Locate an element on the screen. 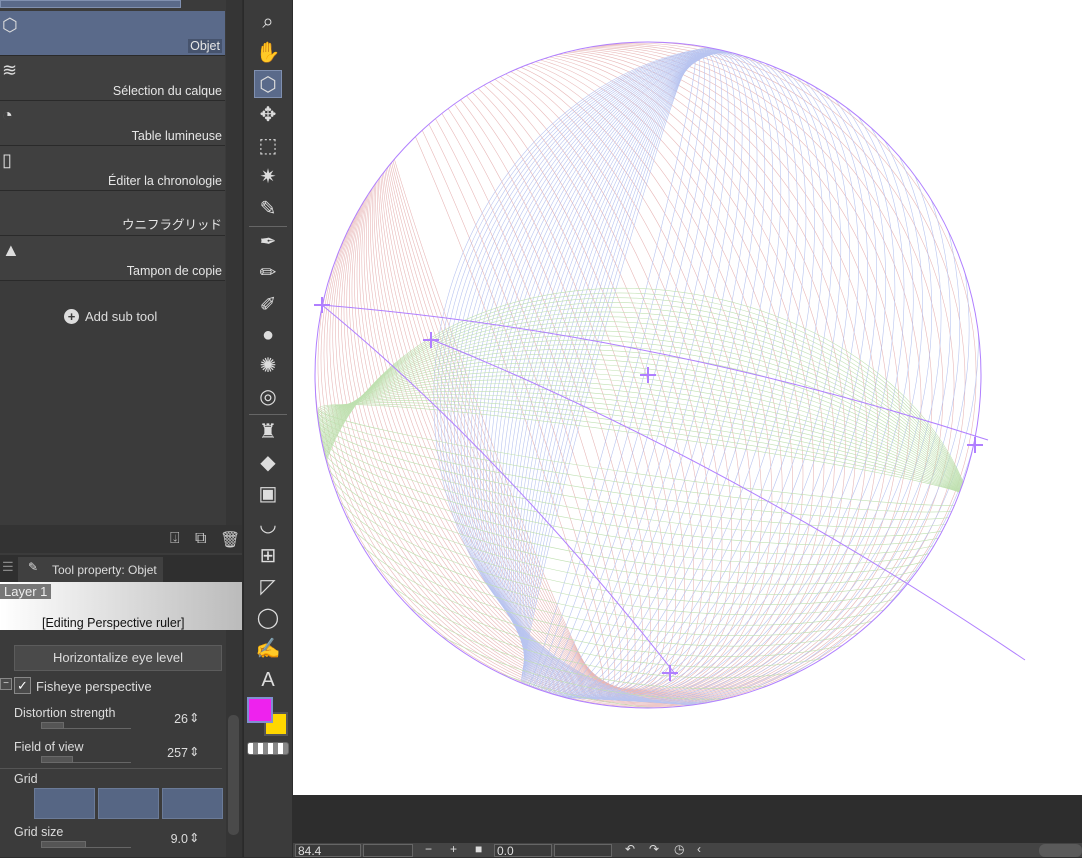 The height and width of the screenshot is (858, 1082). tool-bar: ⌕ ✋ ⬡ ✥ ⬚ ✷ ✎ ✒ ✏ ✐ ● ✺ ◎ ♜ ◆ ▣ ◡ ⊞ ◸ ◯ ✍ A is located at coordinates (267, 428).